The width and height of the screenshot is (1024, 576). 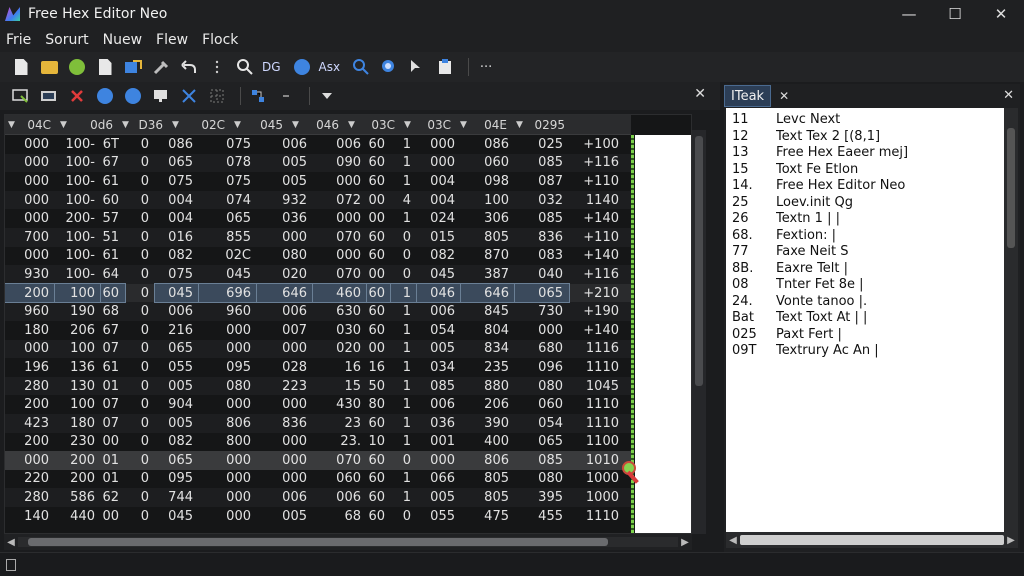 I want to click on hex-column-header-cell: ▼ 02C, so click(x=200, y=125).